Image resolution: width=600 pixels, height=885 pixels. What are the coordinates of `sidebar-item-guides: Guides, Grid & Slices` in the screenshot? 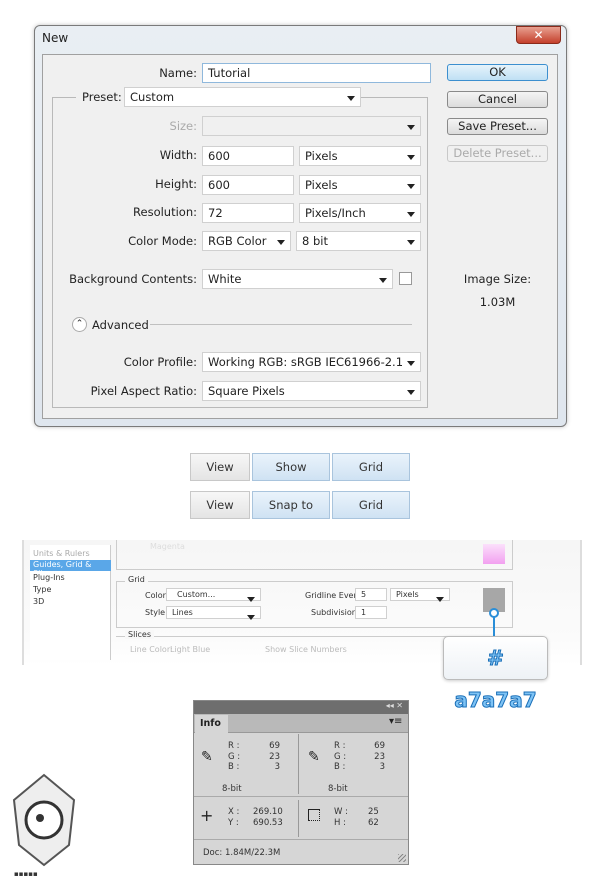 It's located at (70, 569).